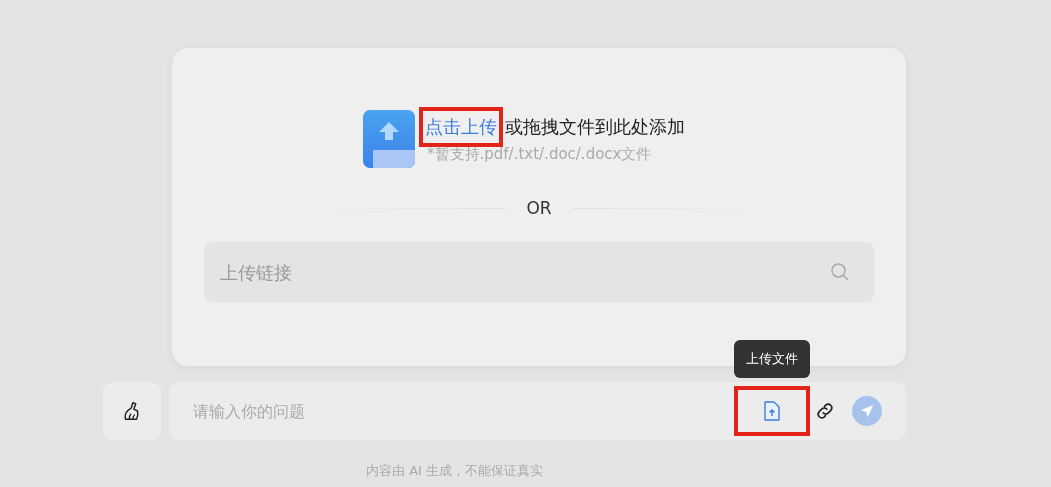 The width and height of the screenshot is (1051, 487). Describe the element at coordinates (595, 126) in the screenshot. I see `drop-instruction: 或拖拽文件到此处添加` at that location.